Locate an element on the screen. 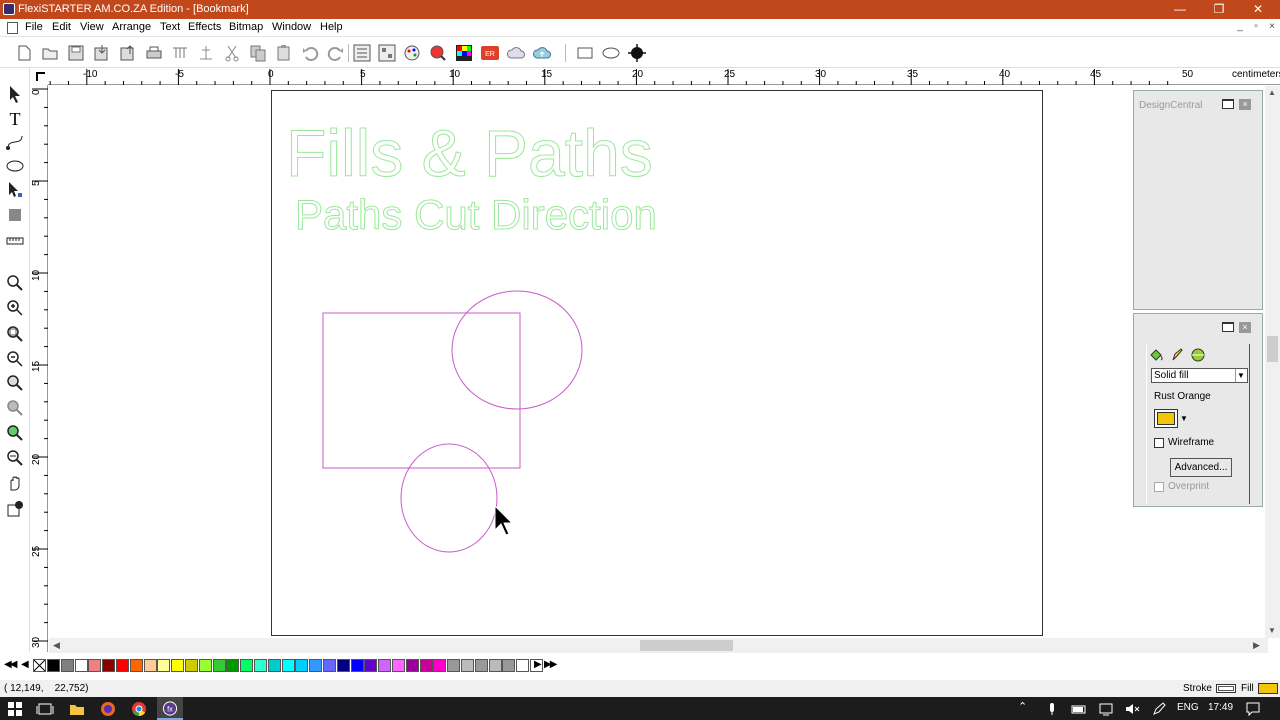 The width and height of the screenshot is (1280, 720). close-button: ✕ is located at coordinates (1258, 9).